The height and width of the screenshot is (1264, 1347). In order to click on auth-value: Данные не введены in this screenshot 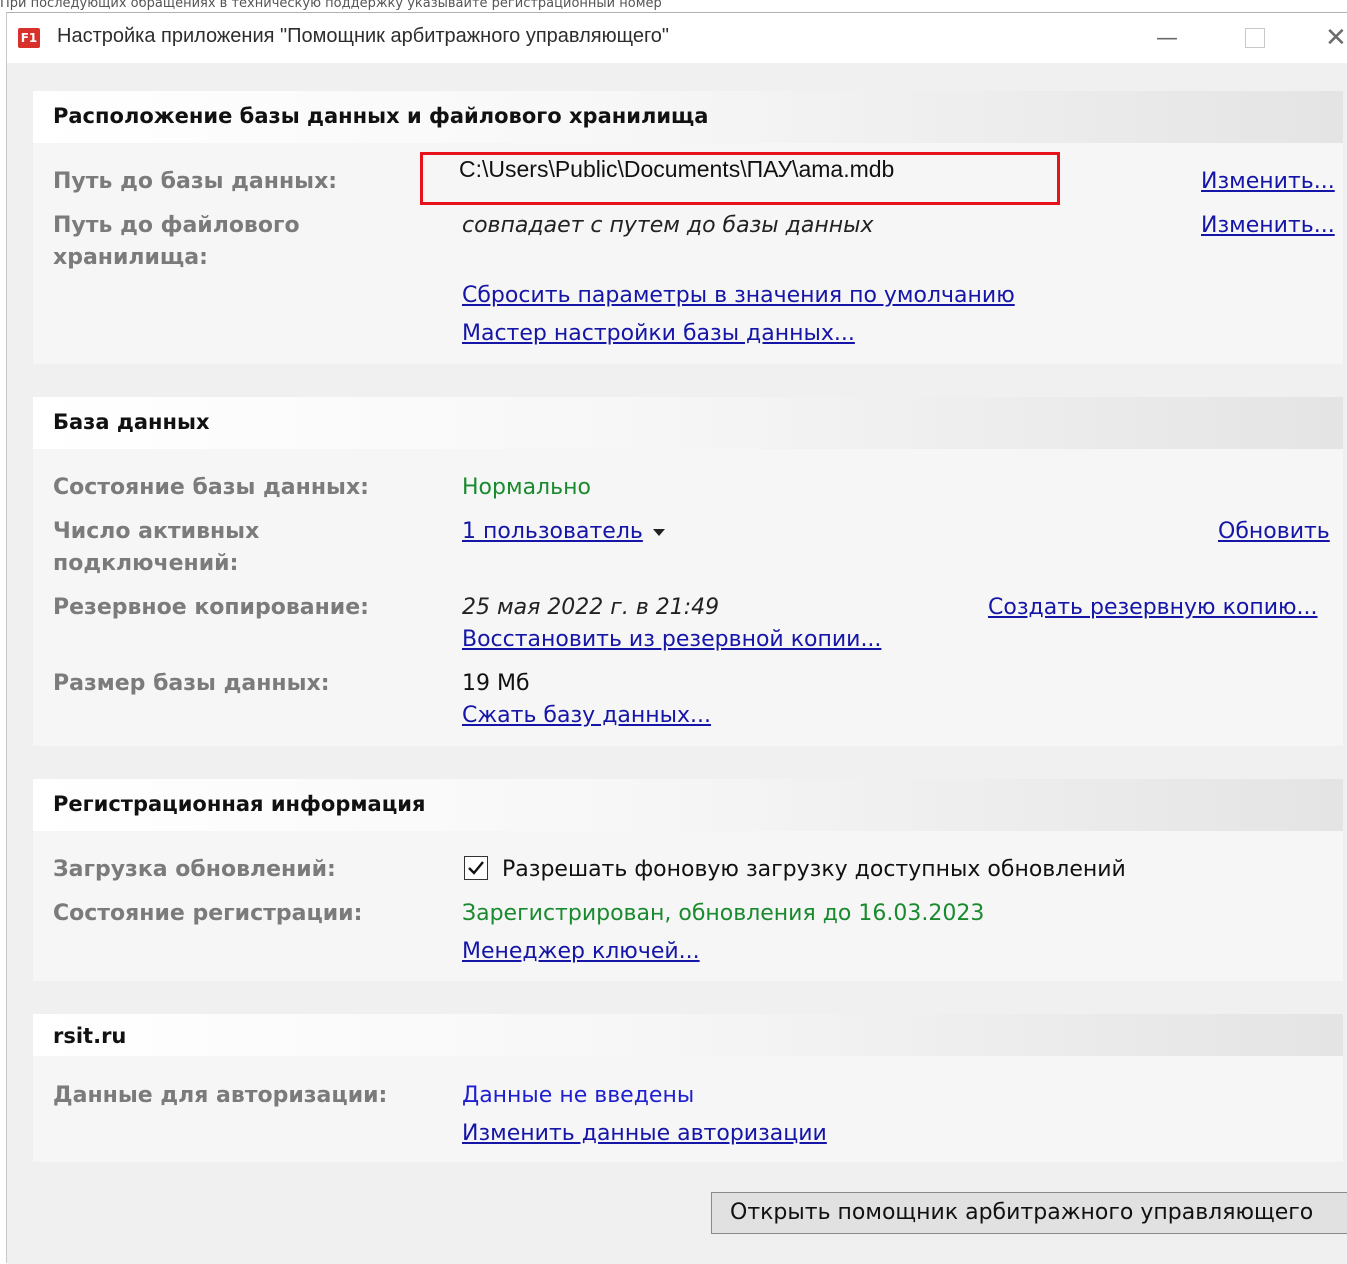, I will do `click(578, 1095)`.